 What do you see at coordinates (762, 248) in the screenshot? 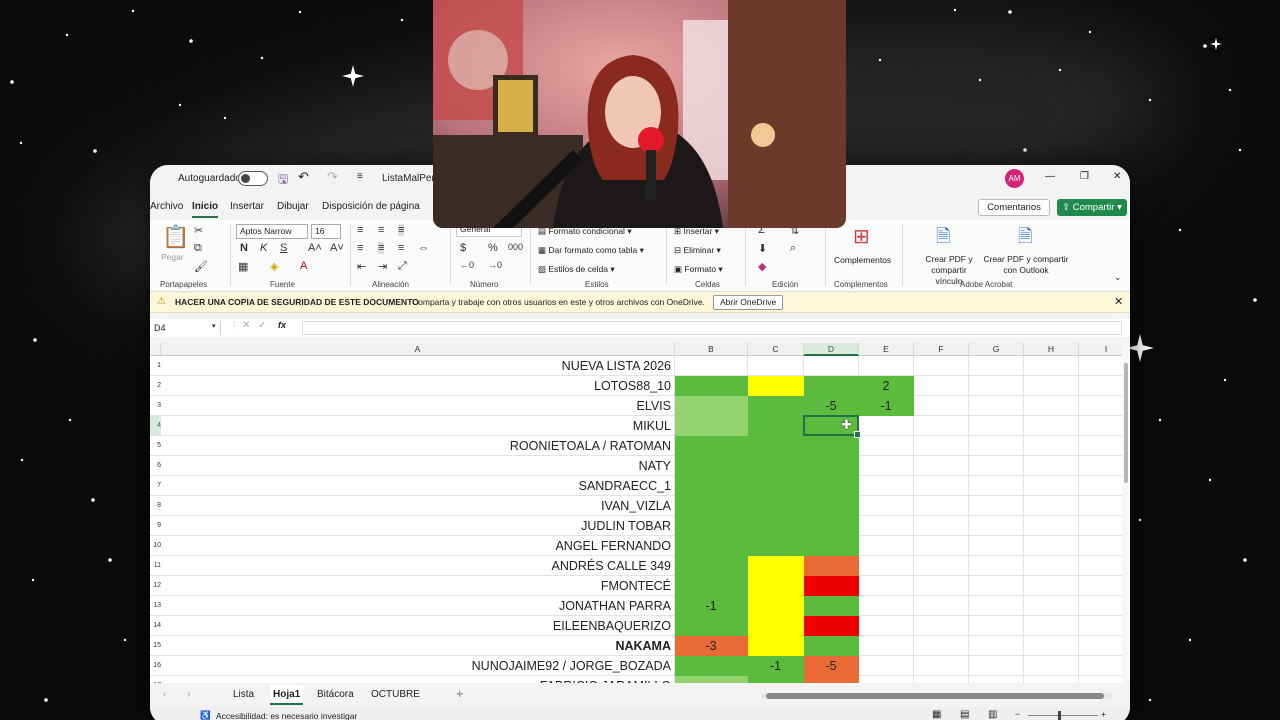
I see `fill-icon: ⬇` at bounding box center [762, 248].